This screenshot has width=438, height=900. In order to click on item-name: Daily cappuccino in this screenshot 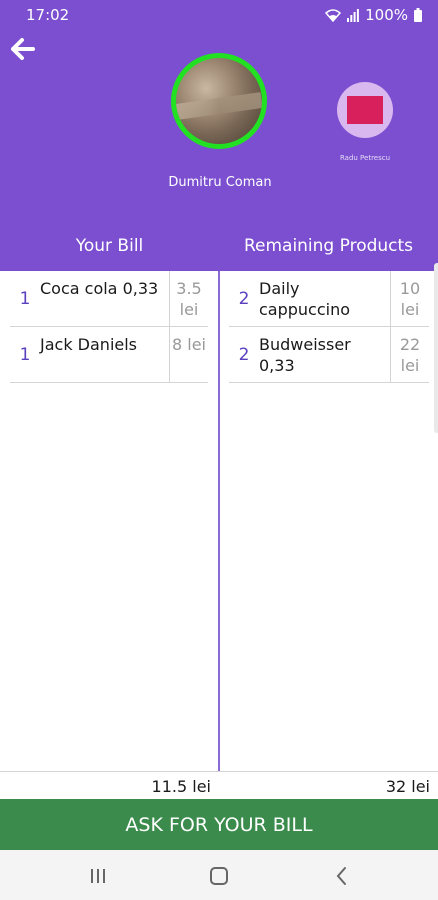, I will do `click(305, 299)`.